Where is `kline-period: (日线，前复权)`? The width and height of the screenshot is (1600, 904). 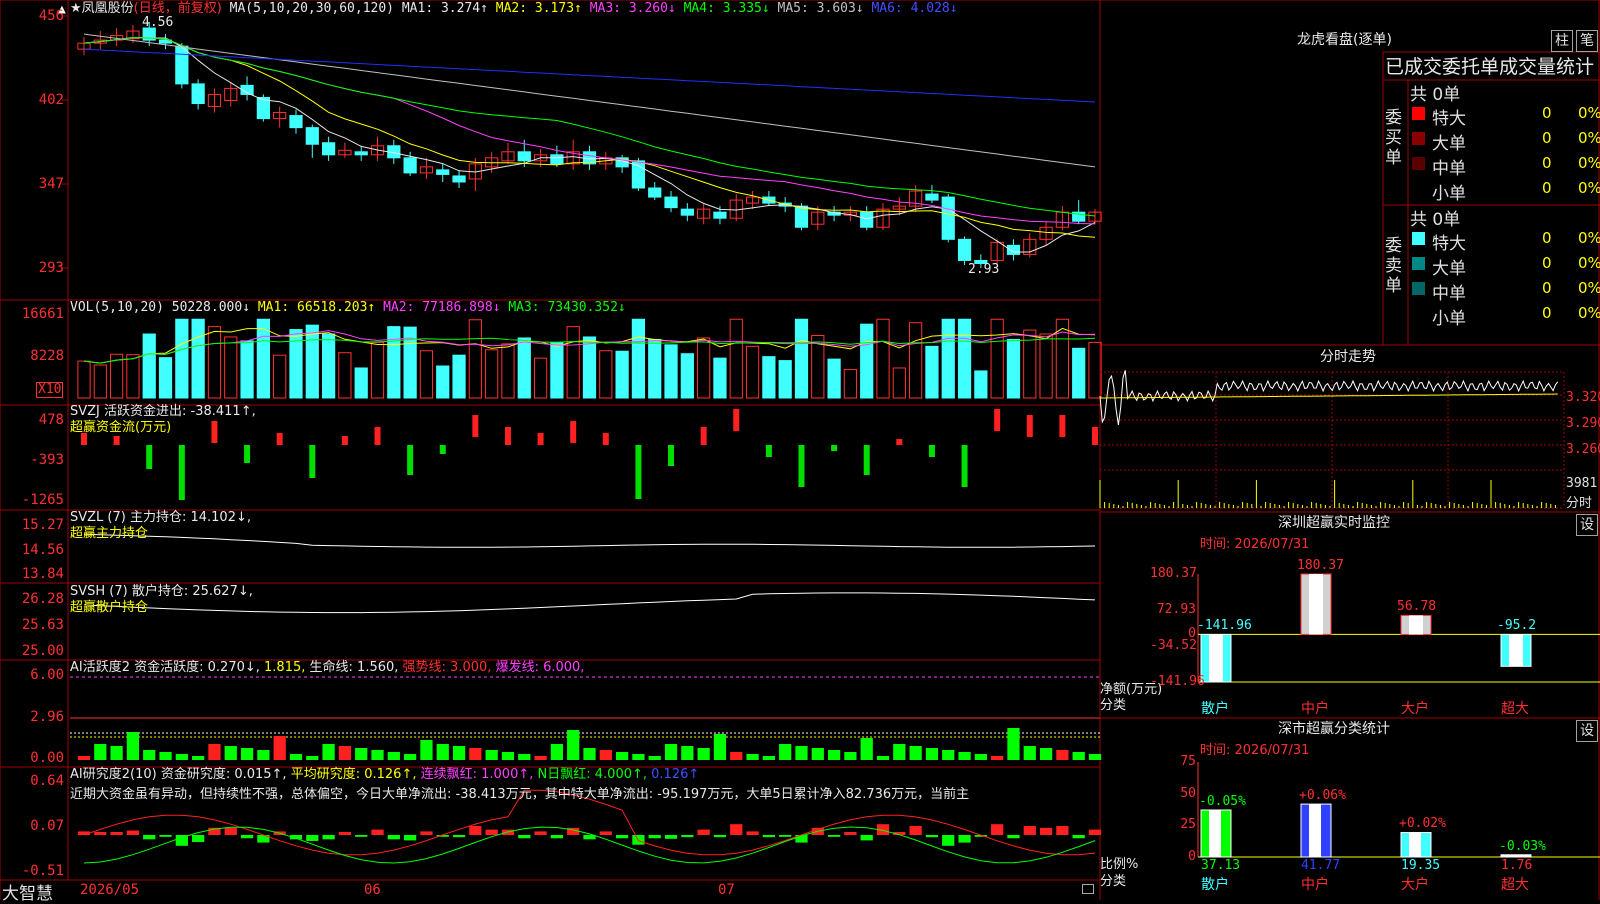
kline-period: (日线，前复权) is located at coordinates (178, 8).